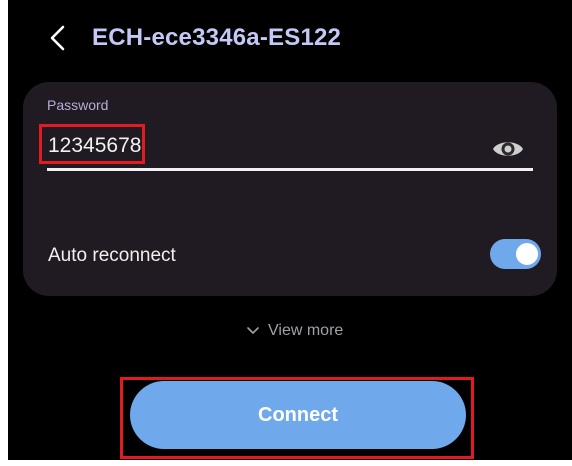 The width and height of the screenshot is (572, 466). I want to click on connect-label: Connect, so click(298, 414).